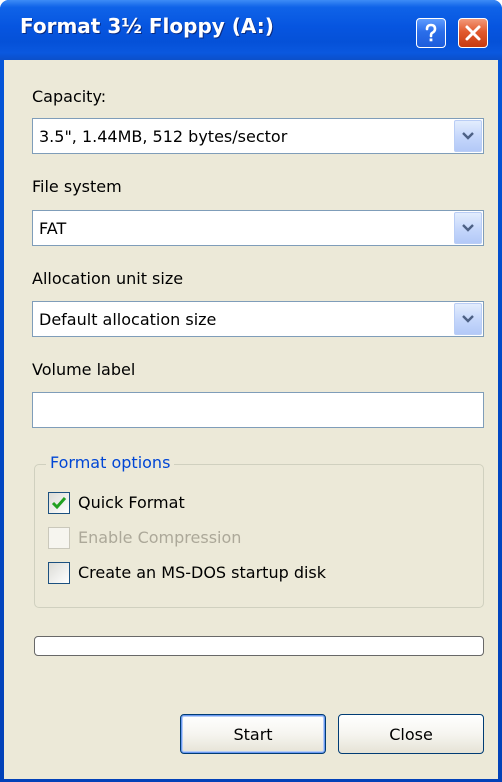 The image size is (502, 782). I want to click on close-button: Close, so click(411, 734).